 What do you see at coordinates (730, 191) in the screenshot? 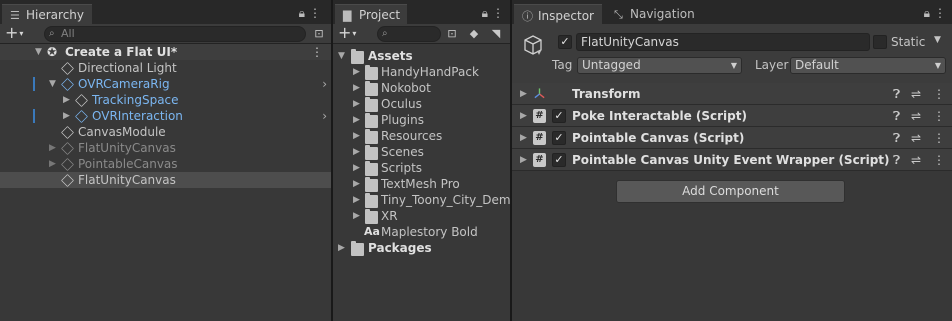
I see `add-component-button: Add Component` at bounding box center [730, 191].